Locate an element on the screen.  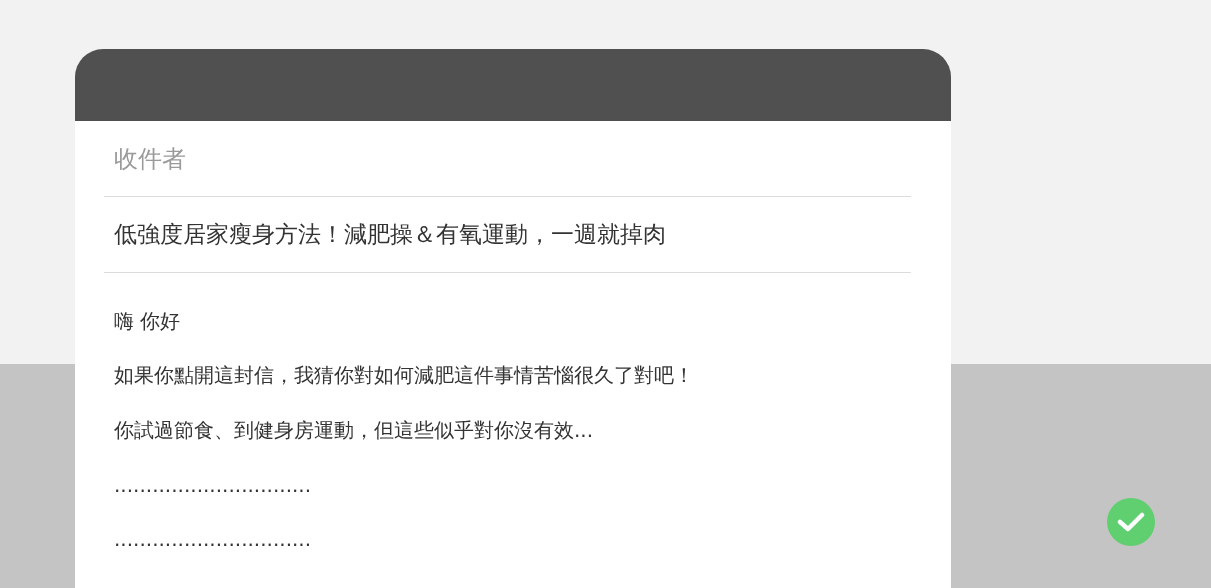
recipient-field: 收件者 is located at coordinates (414, 158).